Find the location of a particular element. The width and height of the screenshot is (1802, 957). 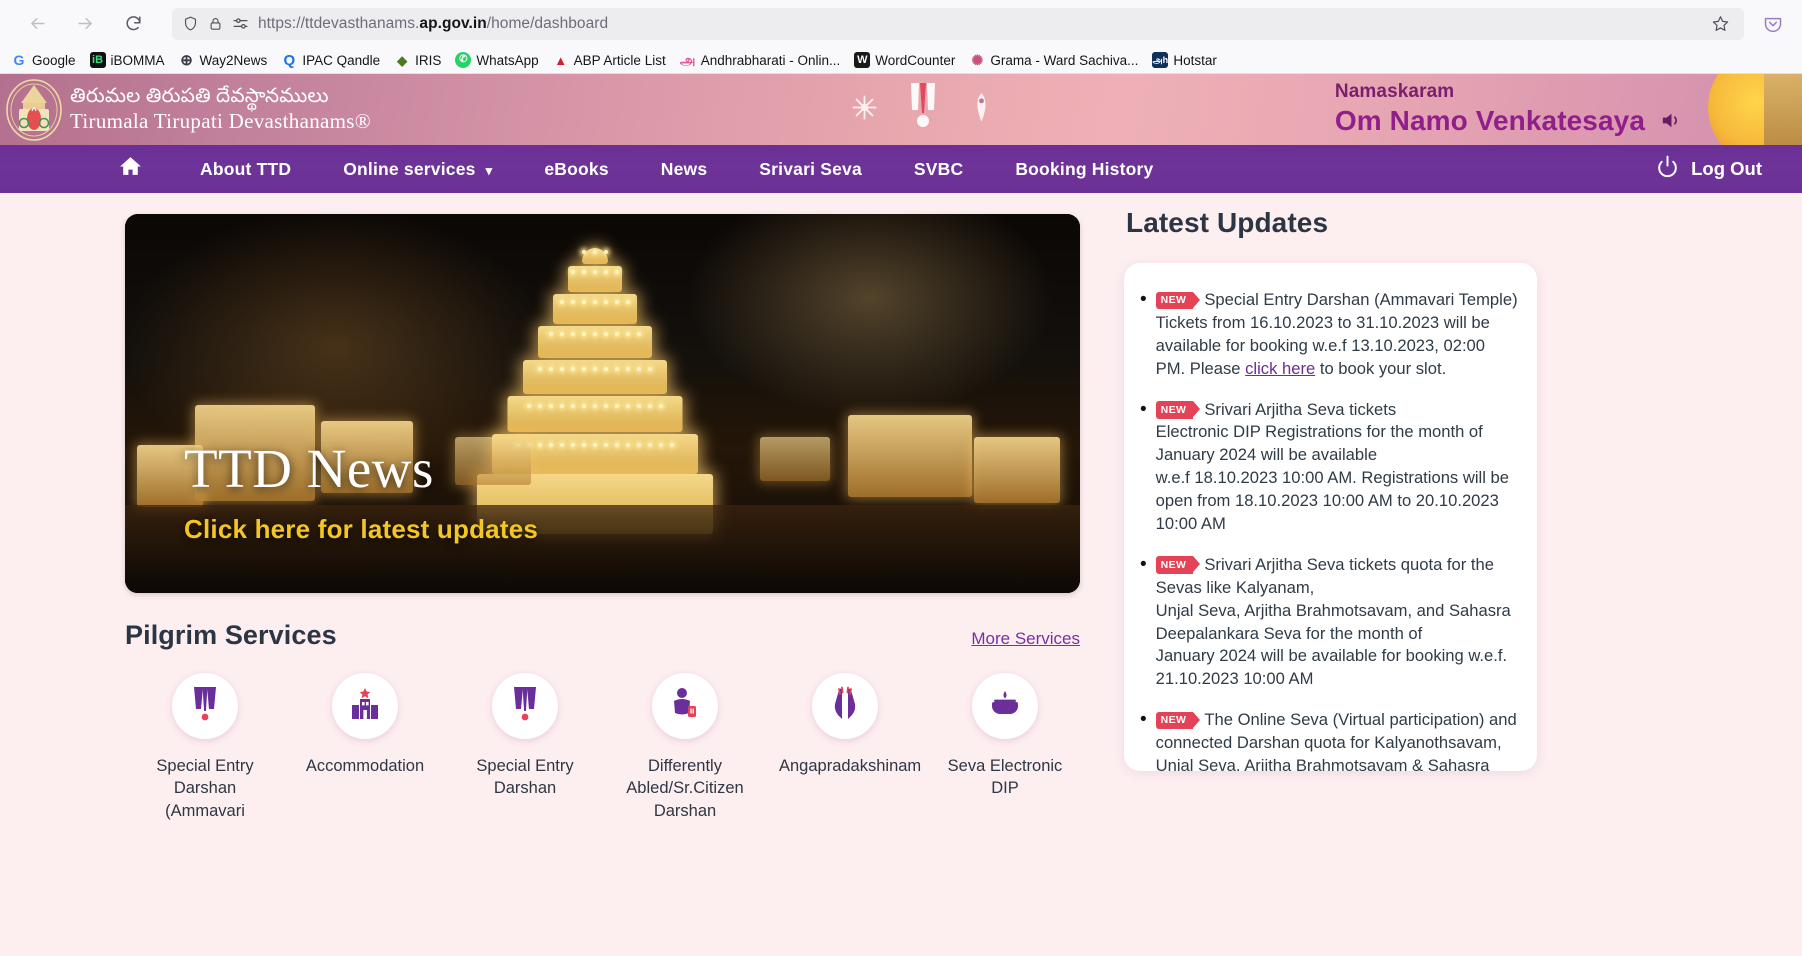

nav-item-ebooks: eBooks is located at coordinates (576, 169).